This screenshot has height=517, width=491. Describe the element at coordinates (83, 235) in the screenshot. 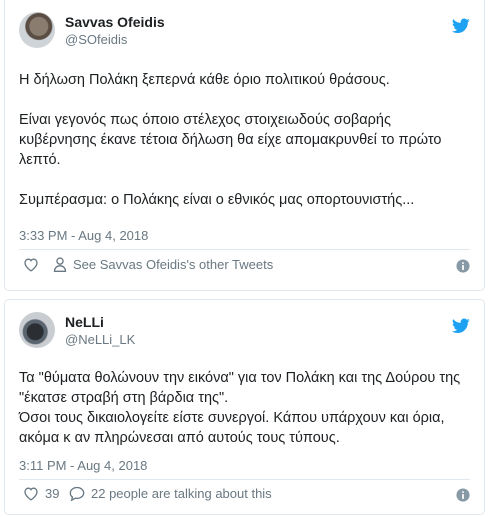

I see `tweet-timestamp: 3:33 PM - Aug 4, 2018` at that location.